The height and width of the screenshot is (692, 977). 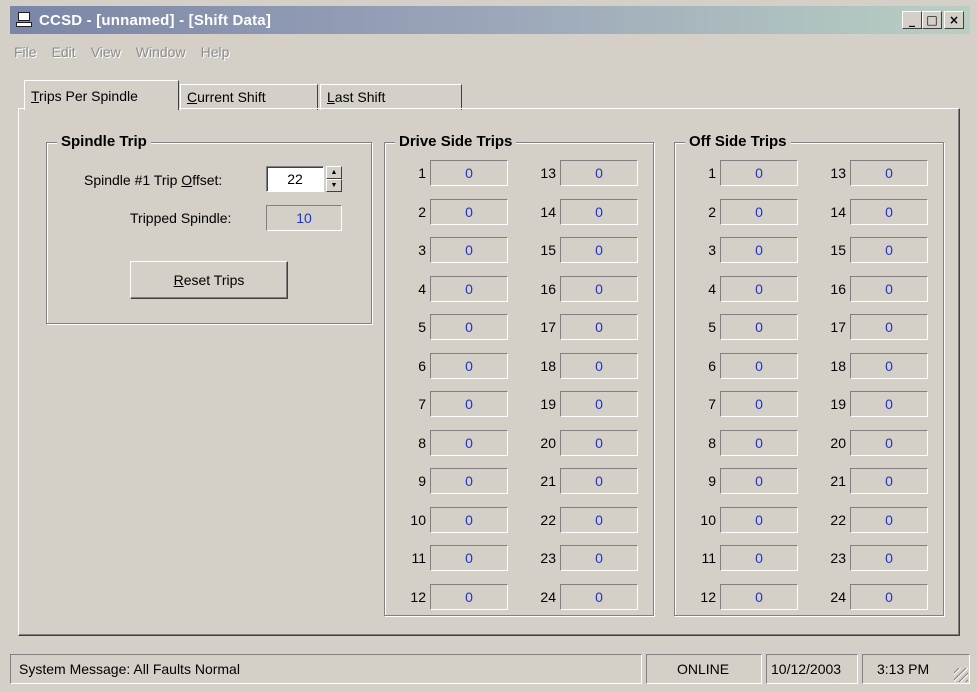 I want to click on offset-label-key: O, so click(x=187, y=180).